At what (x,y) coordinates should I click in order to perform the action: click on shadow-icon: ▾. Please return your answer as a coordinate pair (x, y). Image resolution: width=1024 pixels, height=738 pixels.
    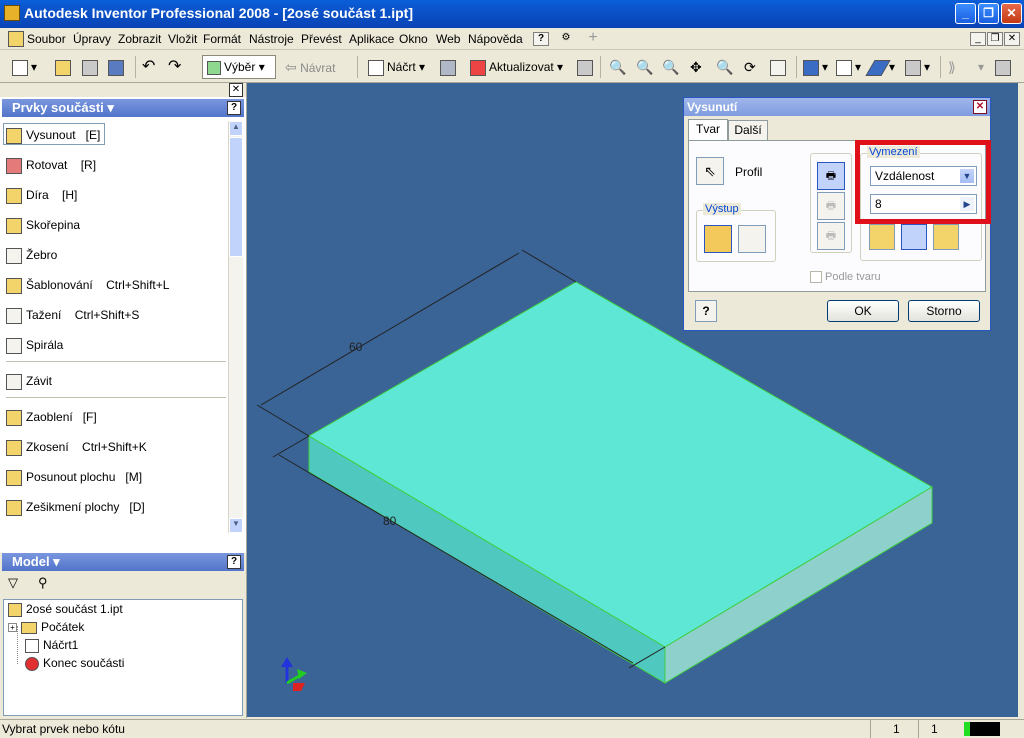
    Looking at the image, I should click on (880, 67).